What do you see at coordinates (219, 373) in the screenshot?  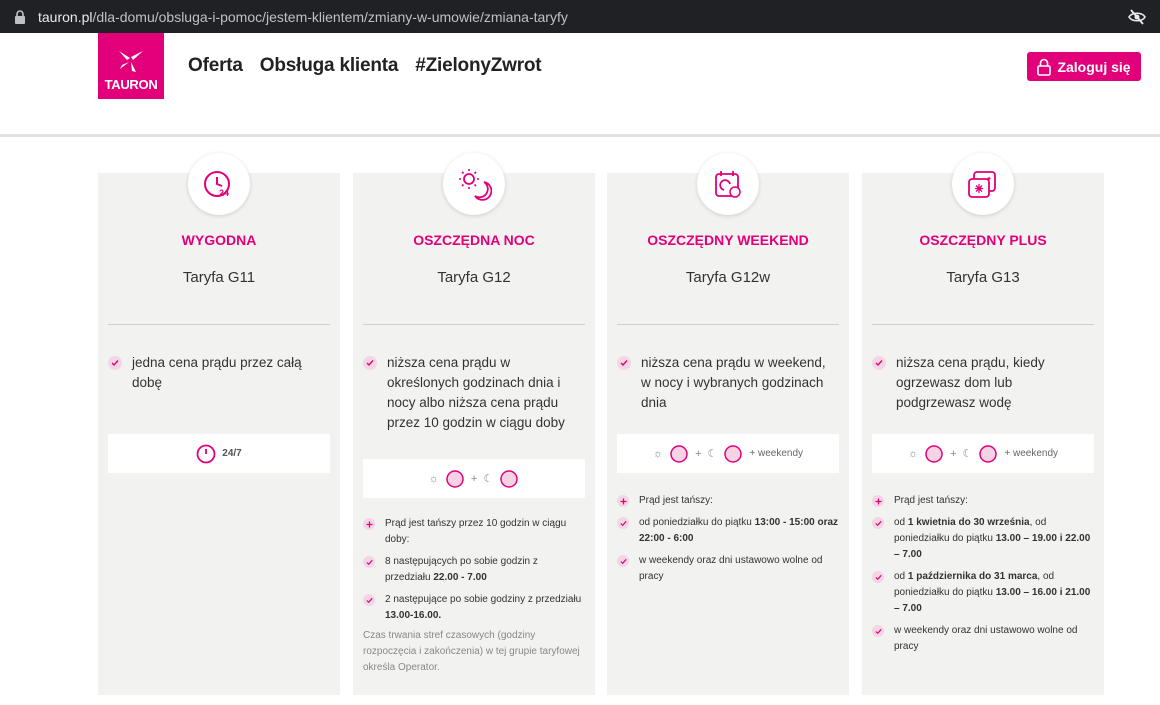 I see `feature-item: jedna cena prądu przez całą dobę` at bounding box center [219, 373].